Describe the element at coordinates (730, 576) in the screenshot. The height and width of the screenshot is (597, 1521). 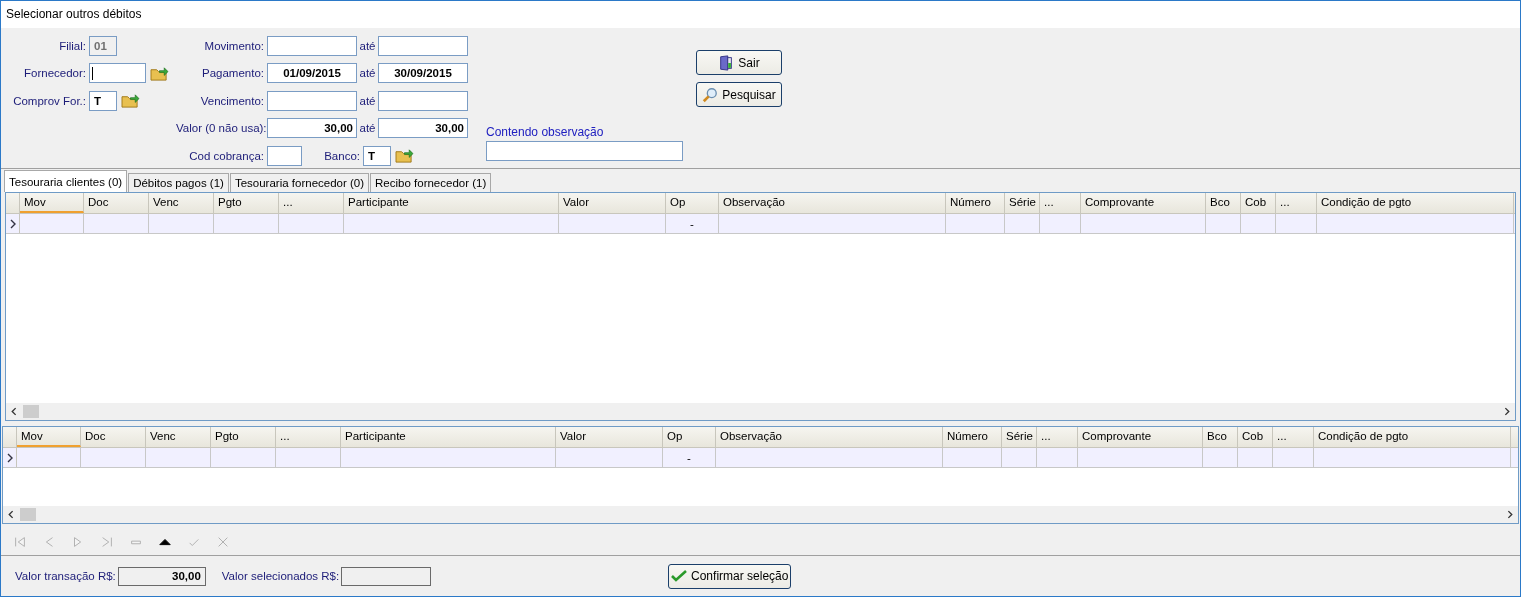
I see `confirm-button: Confirmar seleção` at that location.